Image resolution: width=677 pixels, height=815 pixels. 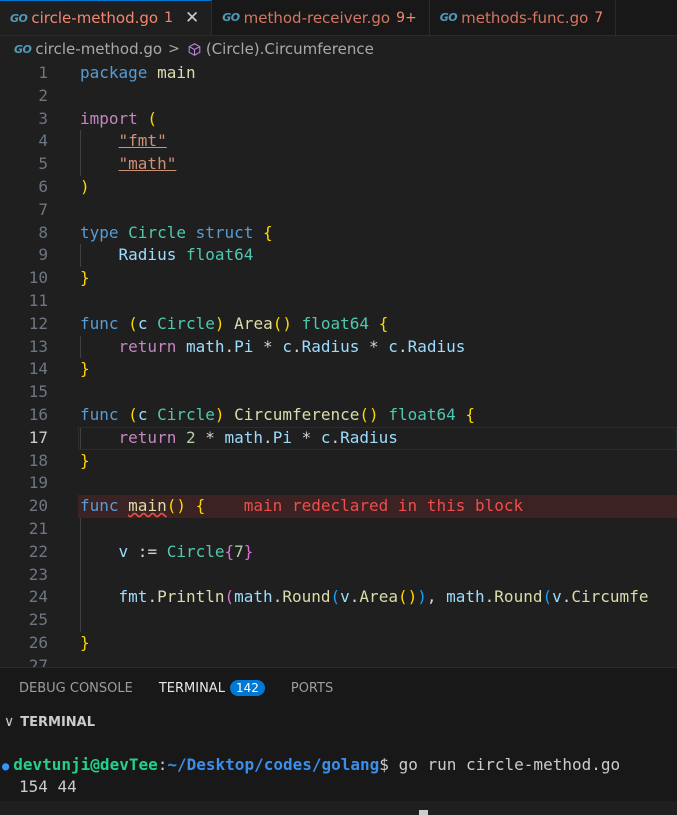 What do you see at coordinates (194, 49) in the screenshot?
I see `method-cube-icon` at bounding box center [194, 49].